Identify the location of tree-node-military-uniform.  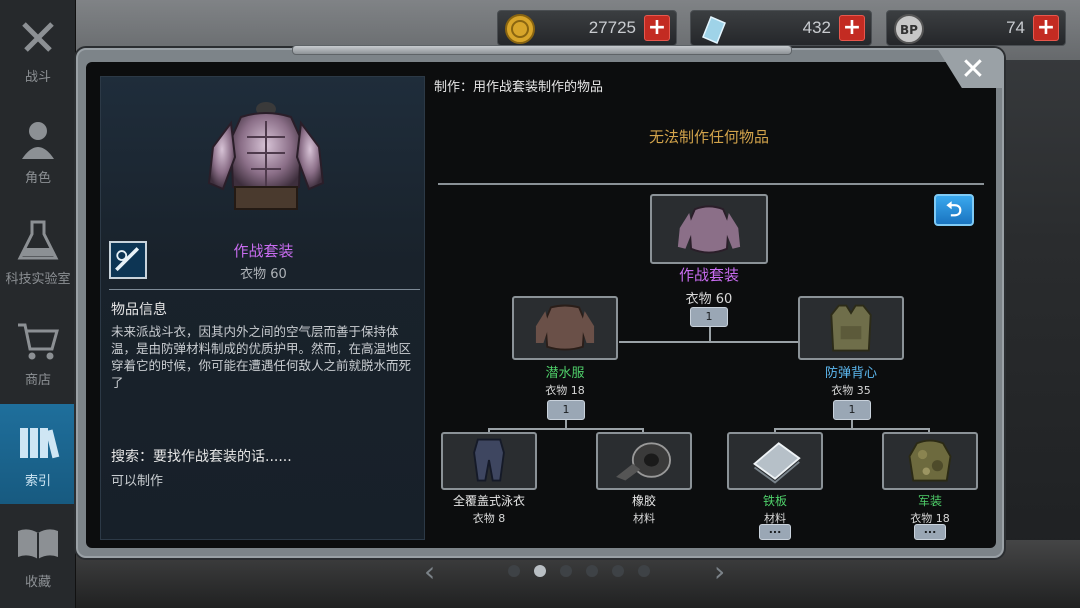
(930, 461).